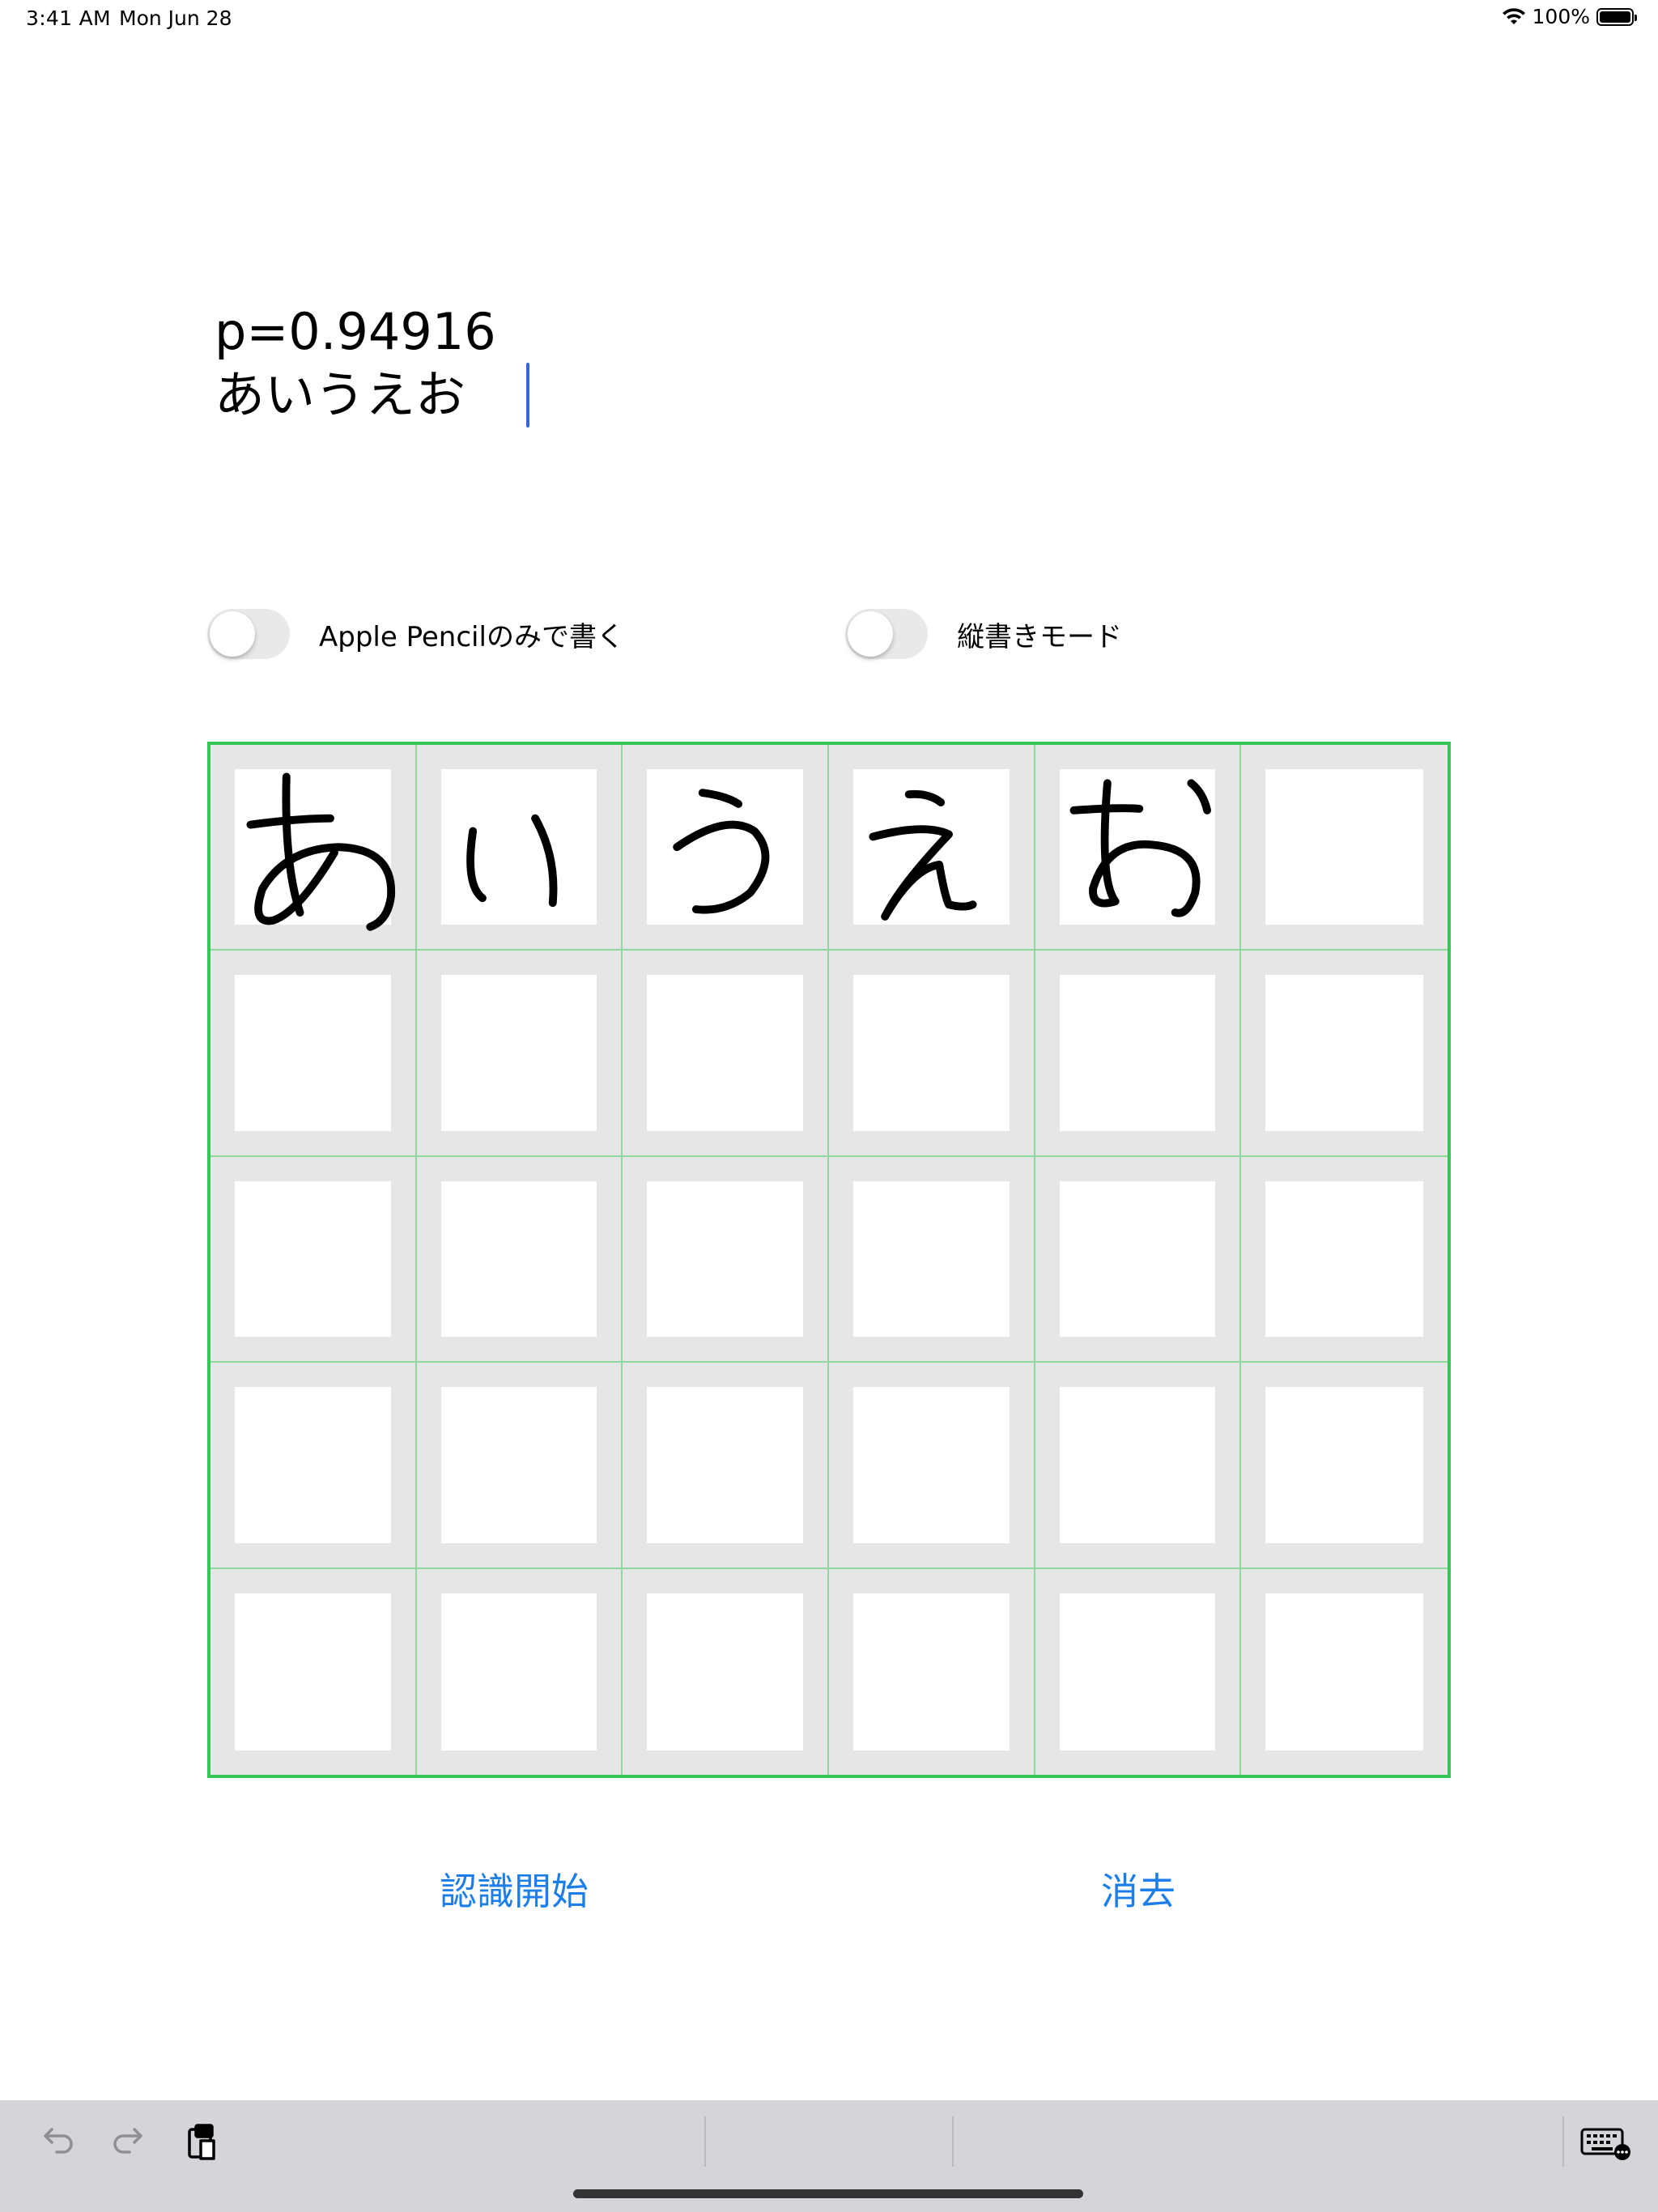  I want to click on battery-percentage: 100%, so click(1561, 16).